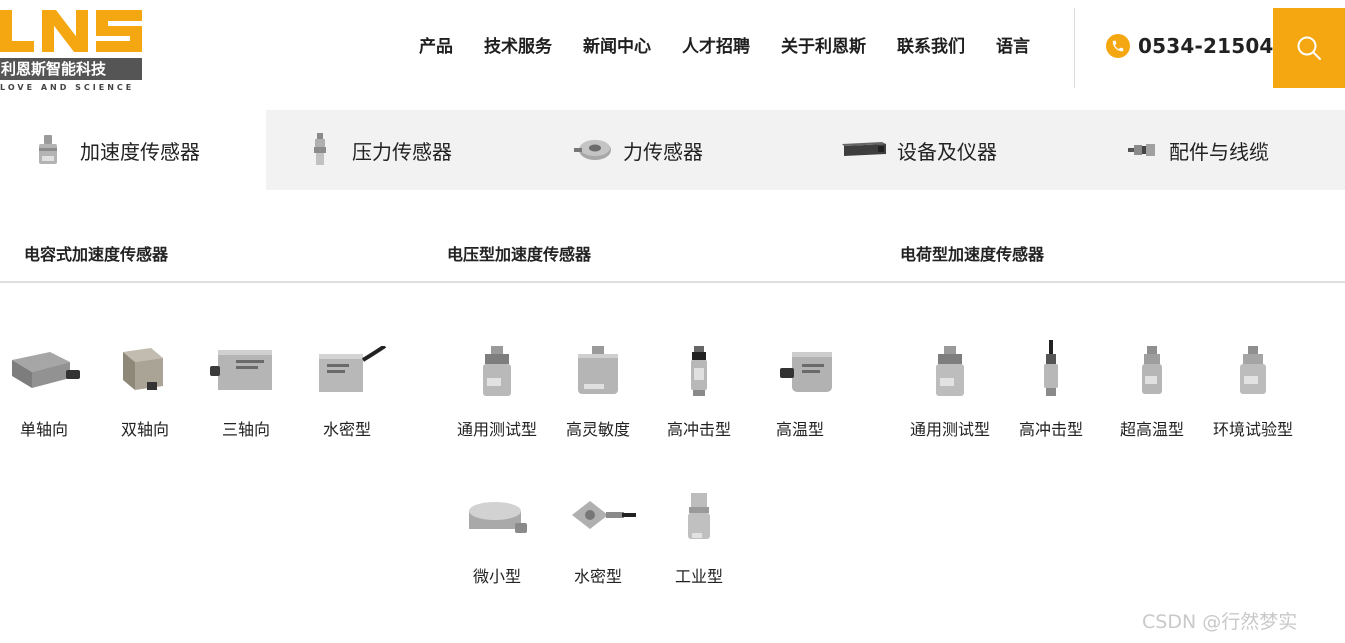  Describe the element at coordinates (1152, 396) in the screenshot. I see `product-ultra-high-temp: 超高温型` at that location.